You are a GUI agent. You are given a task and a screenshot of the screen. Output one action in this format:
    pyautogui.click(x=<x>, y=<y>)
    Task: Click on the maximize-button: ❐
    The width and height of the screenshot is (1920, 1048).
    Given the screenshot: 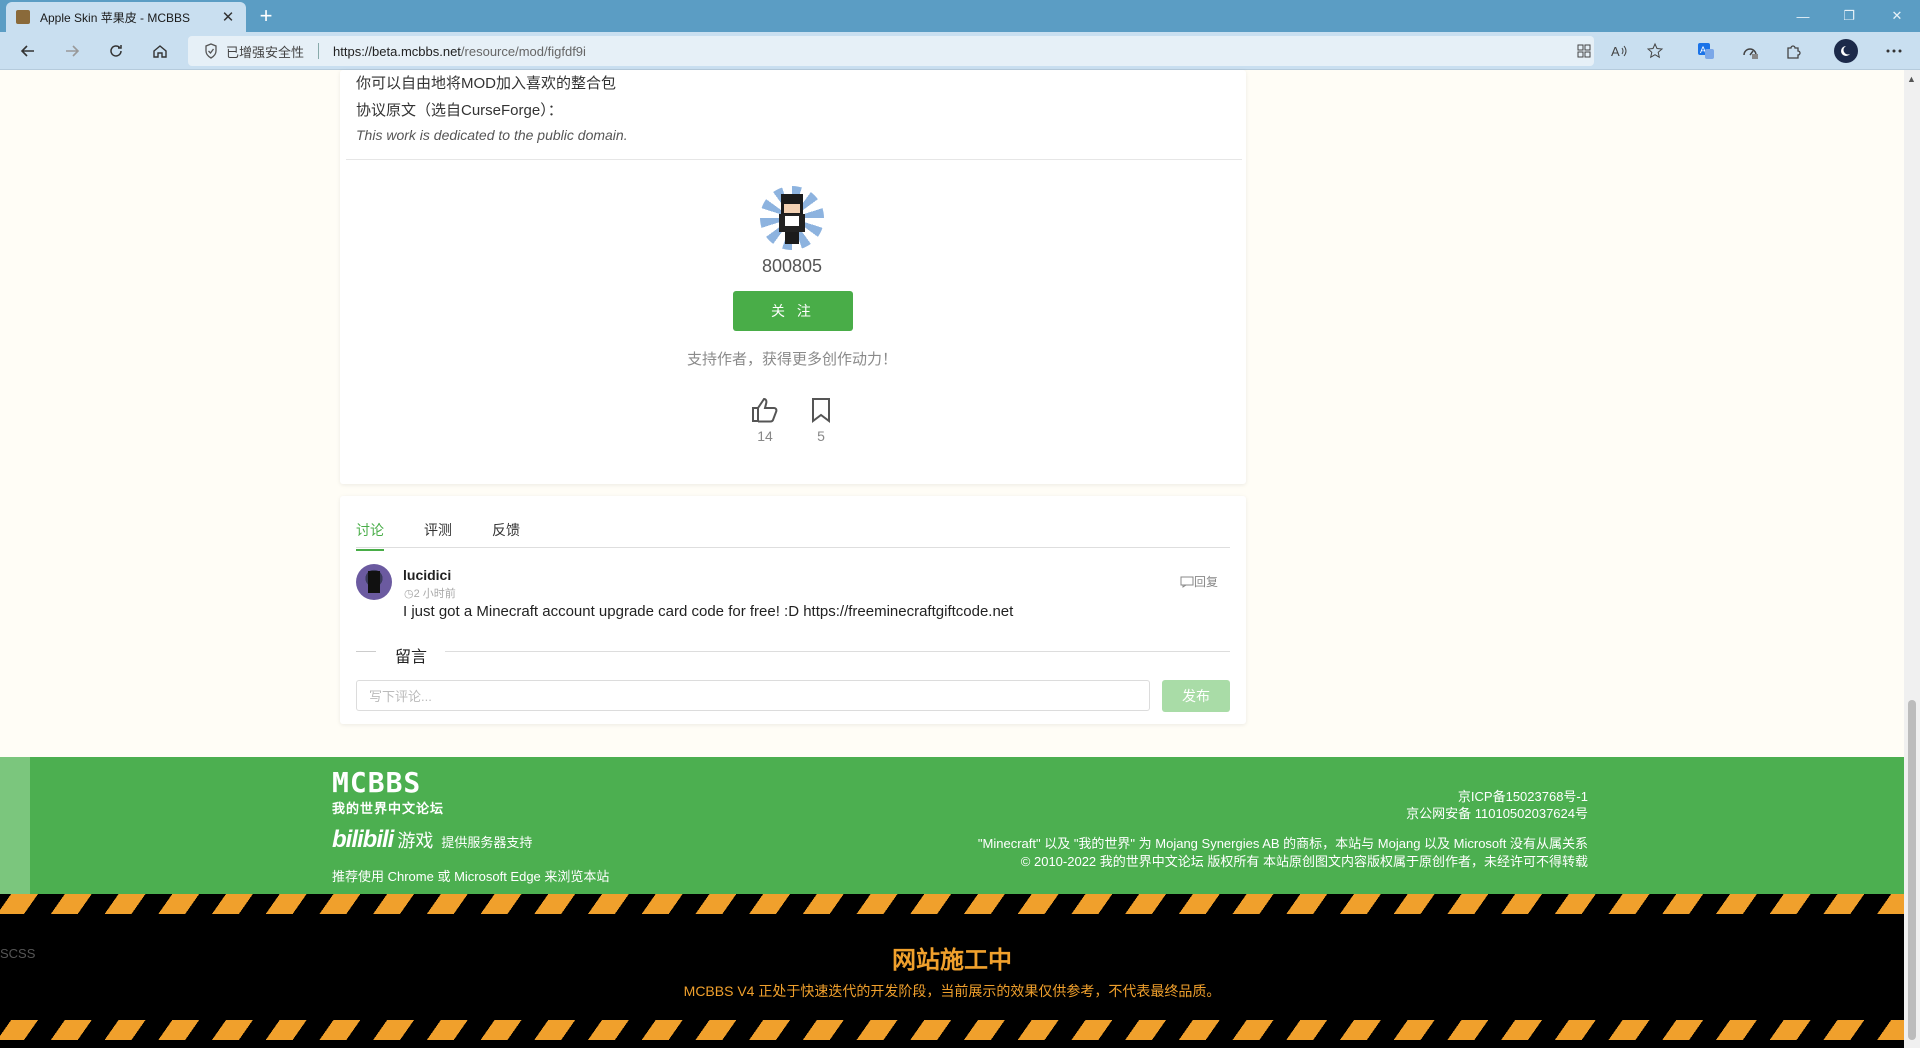 What is the action you would take?
    pyautogui.click(x=1849, y=16)
    